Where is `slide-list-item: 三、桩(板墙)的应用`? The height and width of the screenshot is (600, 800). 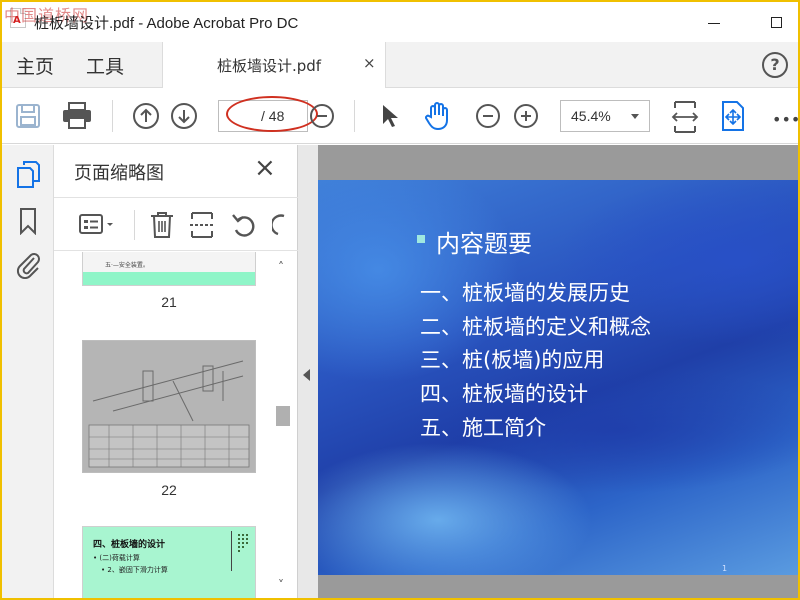 slide-list-item: 三、桩(板墙)的应用 is located at coordinates (512, 360).